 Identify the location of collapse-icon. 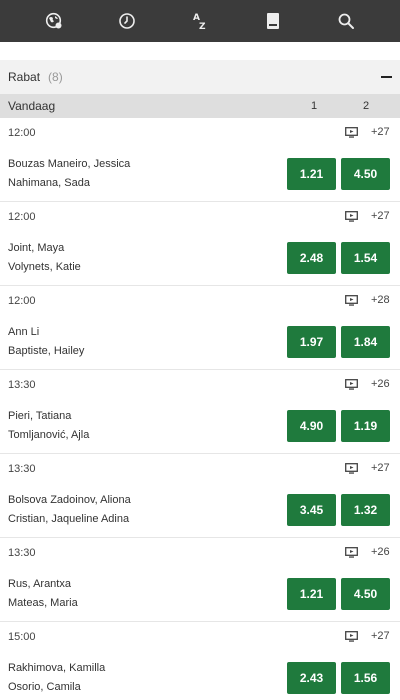
(386, 77).